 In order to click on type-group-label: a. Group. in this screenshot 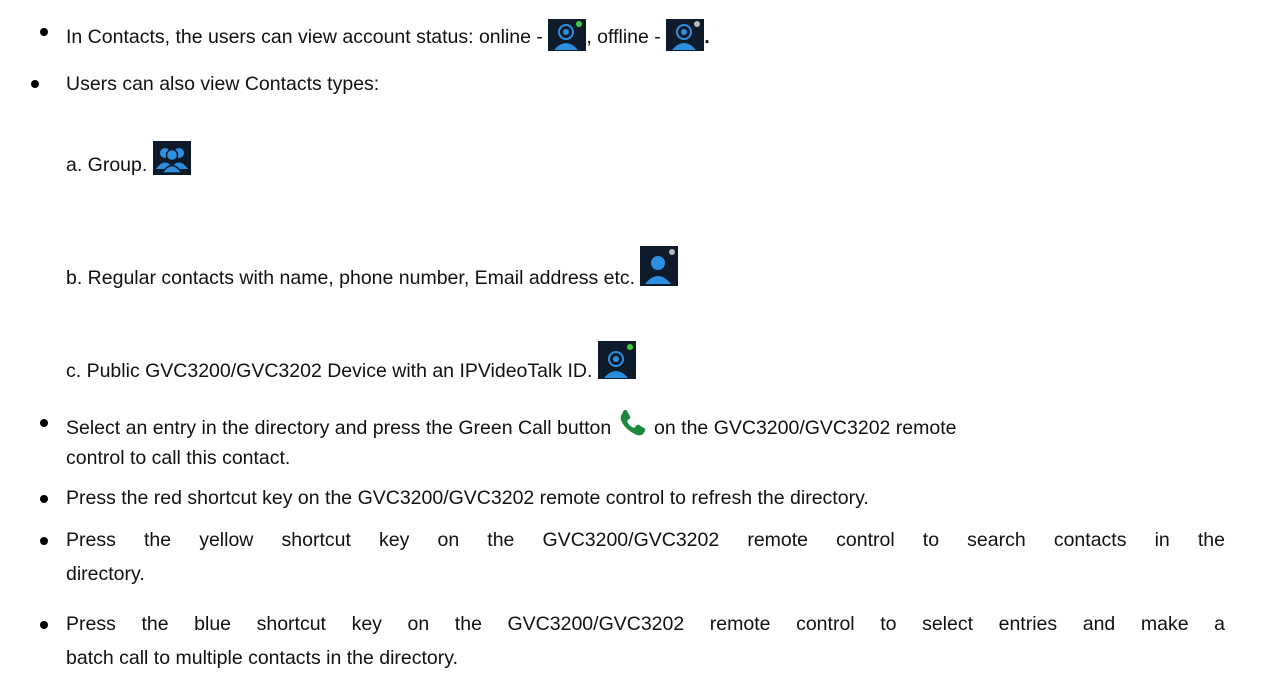, I will do `click(109, 165)`.